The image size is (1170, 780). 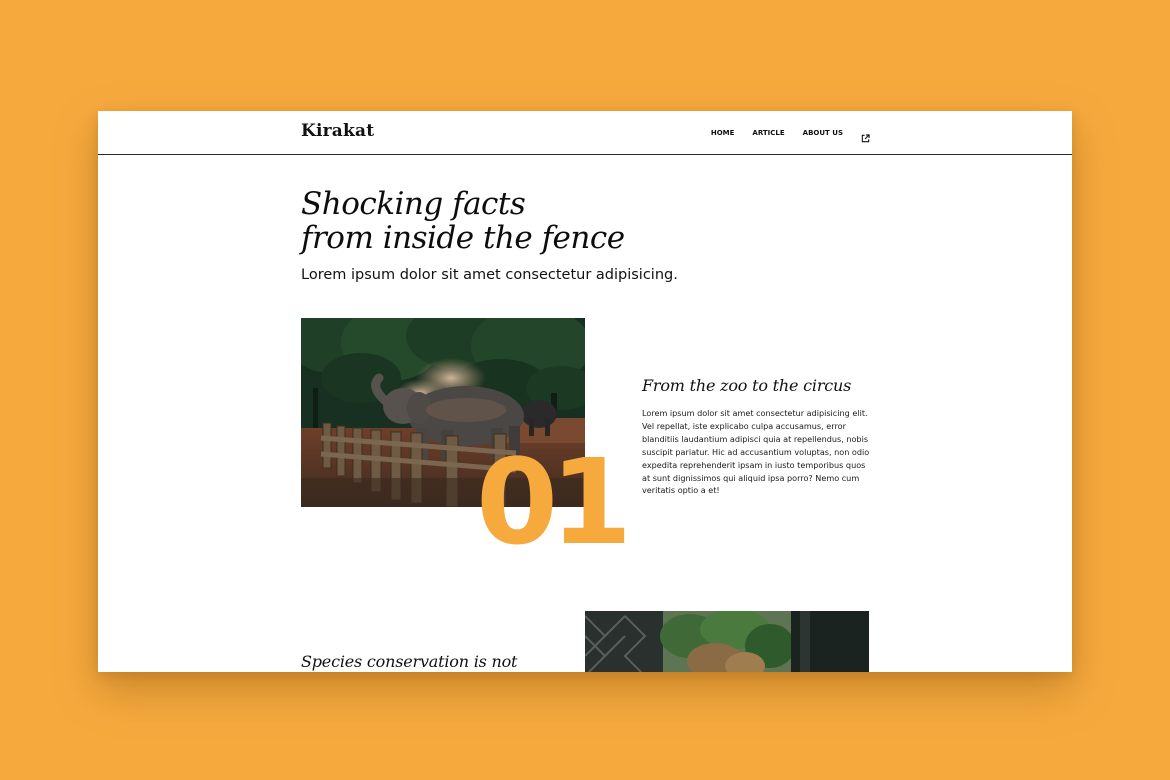 What do you see at coordinates (585, 133) in the screenshot?
I see `site-header: Kirakat HOME ARTICLE ABOUT US` at bounding box center [585, 133].